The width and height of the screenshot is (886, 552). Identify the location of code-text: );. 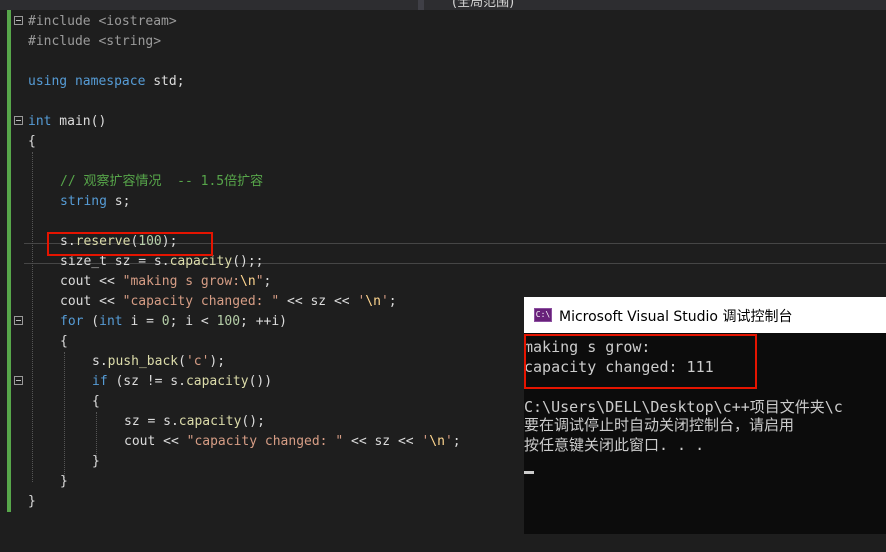
(217, 361).